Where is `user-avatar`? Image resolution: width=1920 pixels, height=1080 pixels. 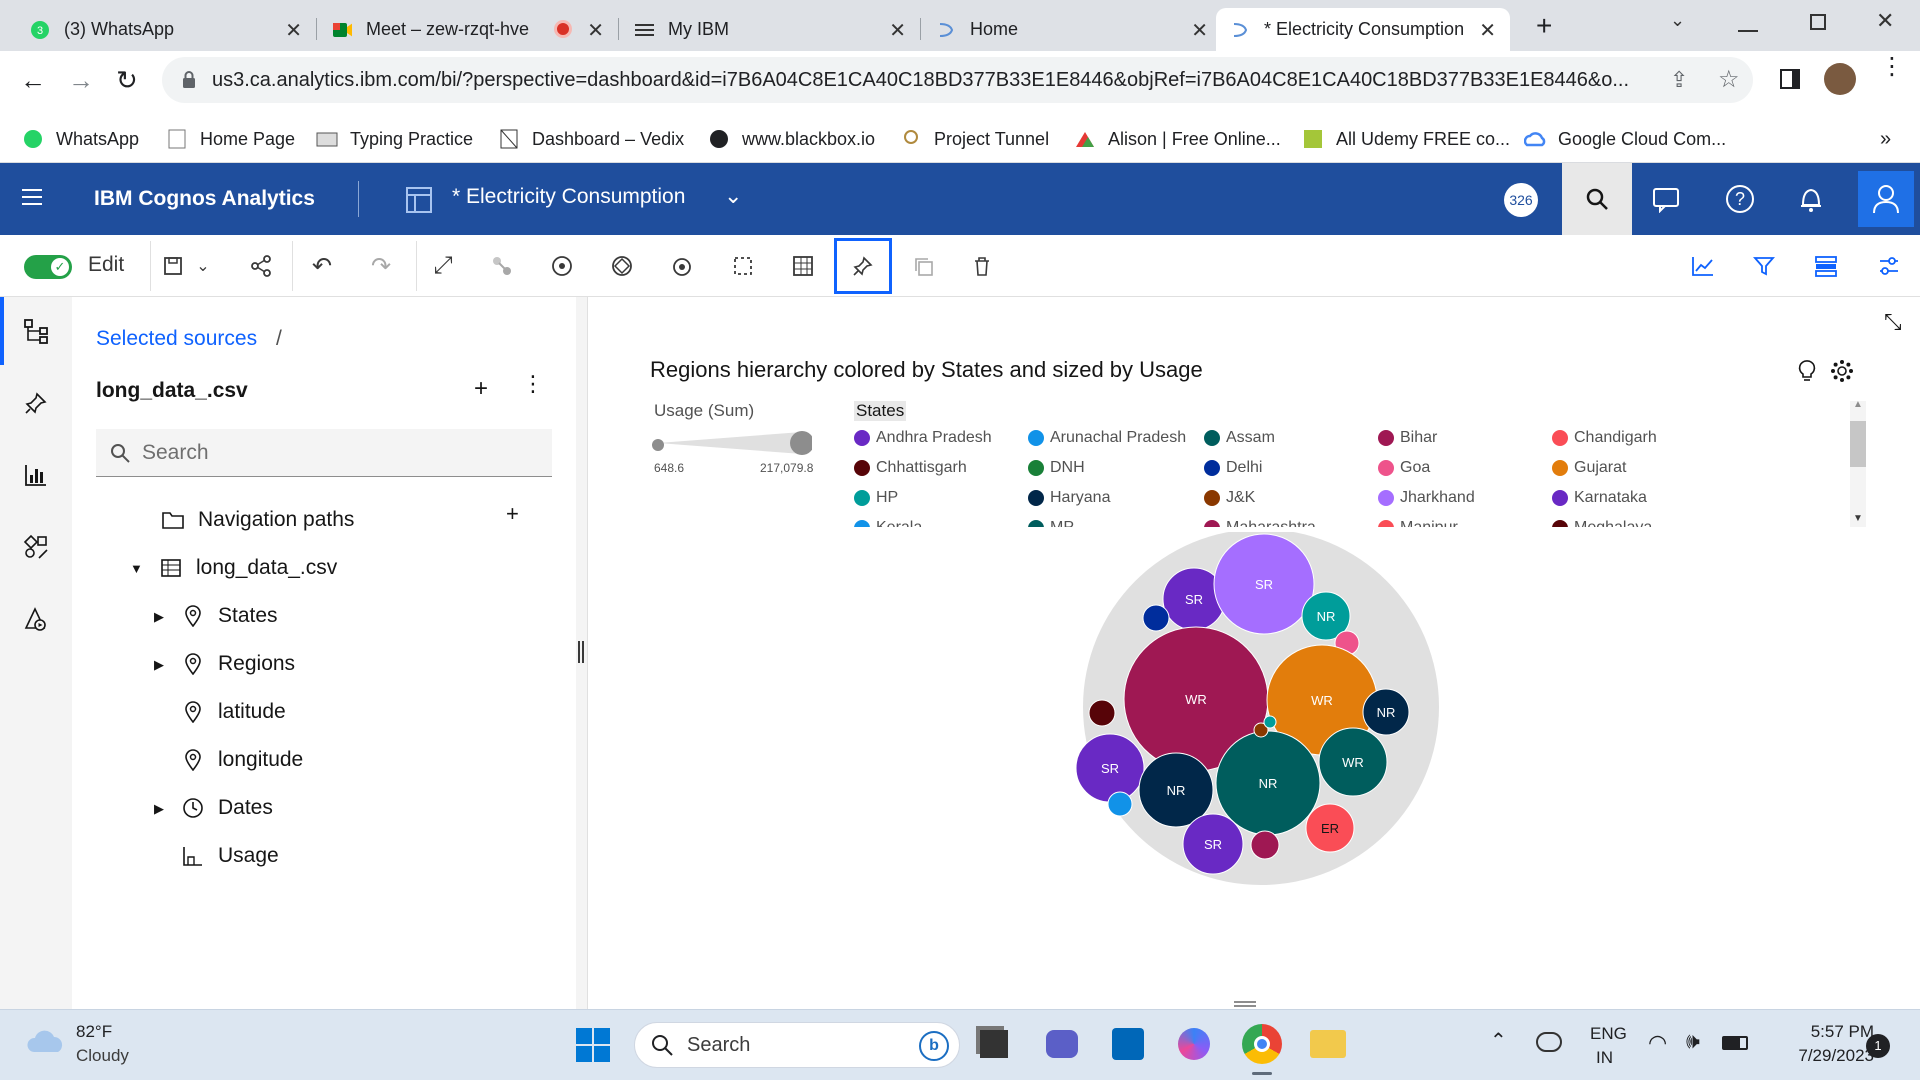 user-avatar is located at coordinates (1886, 199).